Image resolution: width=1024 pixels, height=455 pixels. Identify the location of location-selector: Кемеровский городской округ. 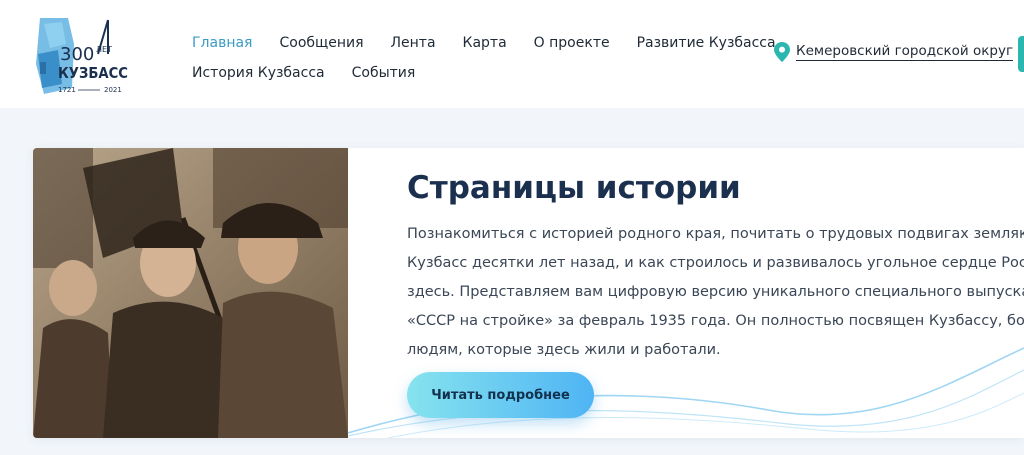
(894, 52).